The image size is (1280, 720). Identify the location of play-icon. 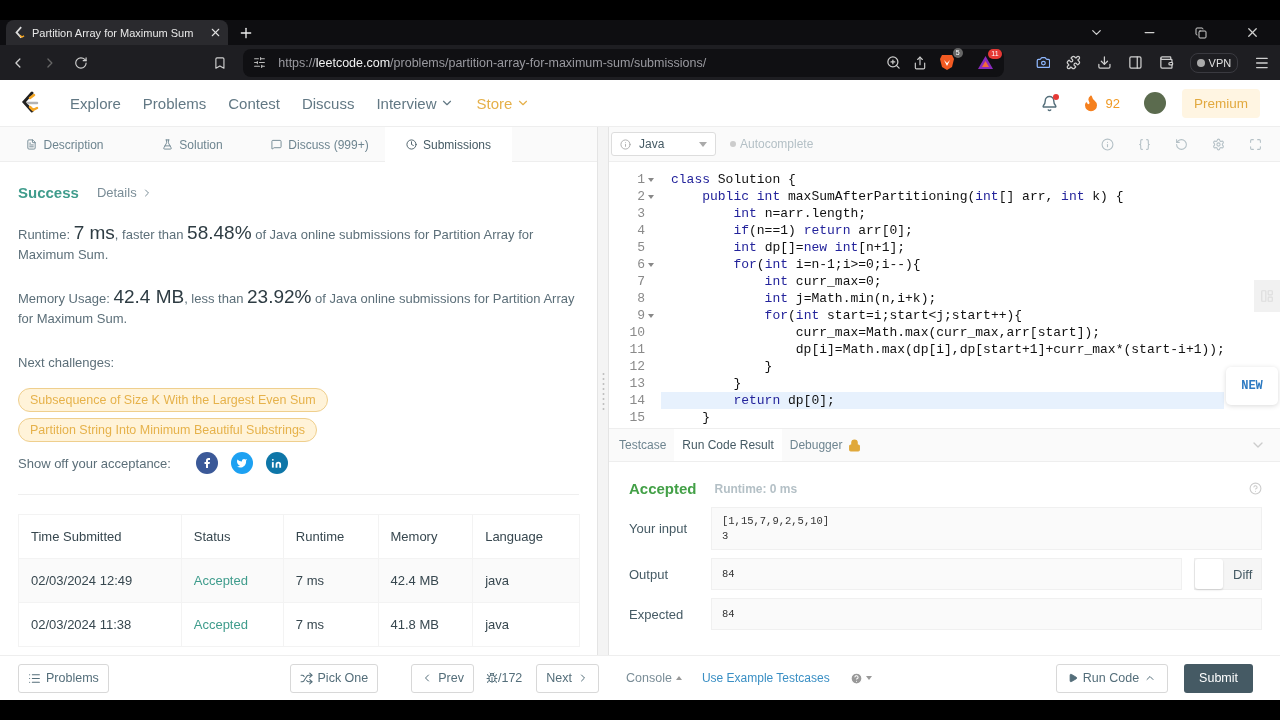
(1072, 678).